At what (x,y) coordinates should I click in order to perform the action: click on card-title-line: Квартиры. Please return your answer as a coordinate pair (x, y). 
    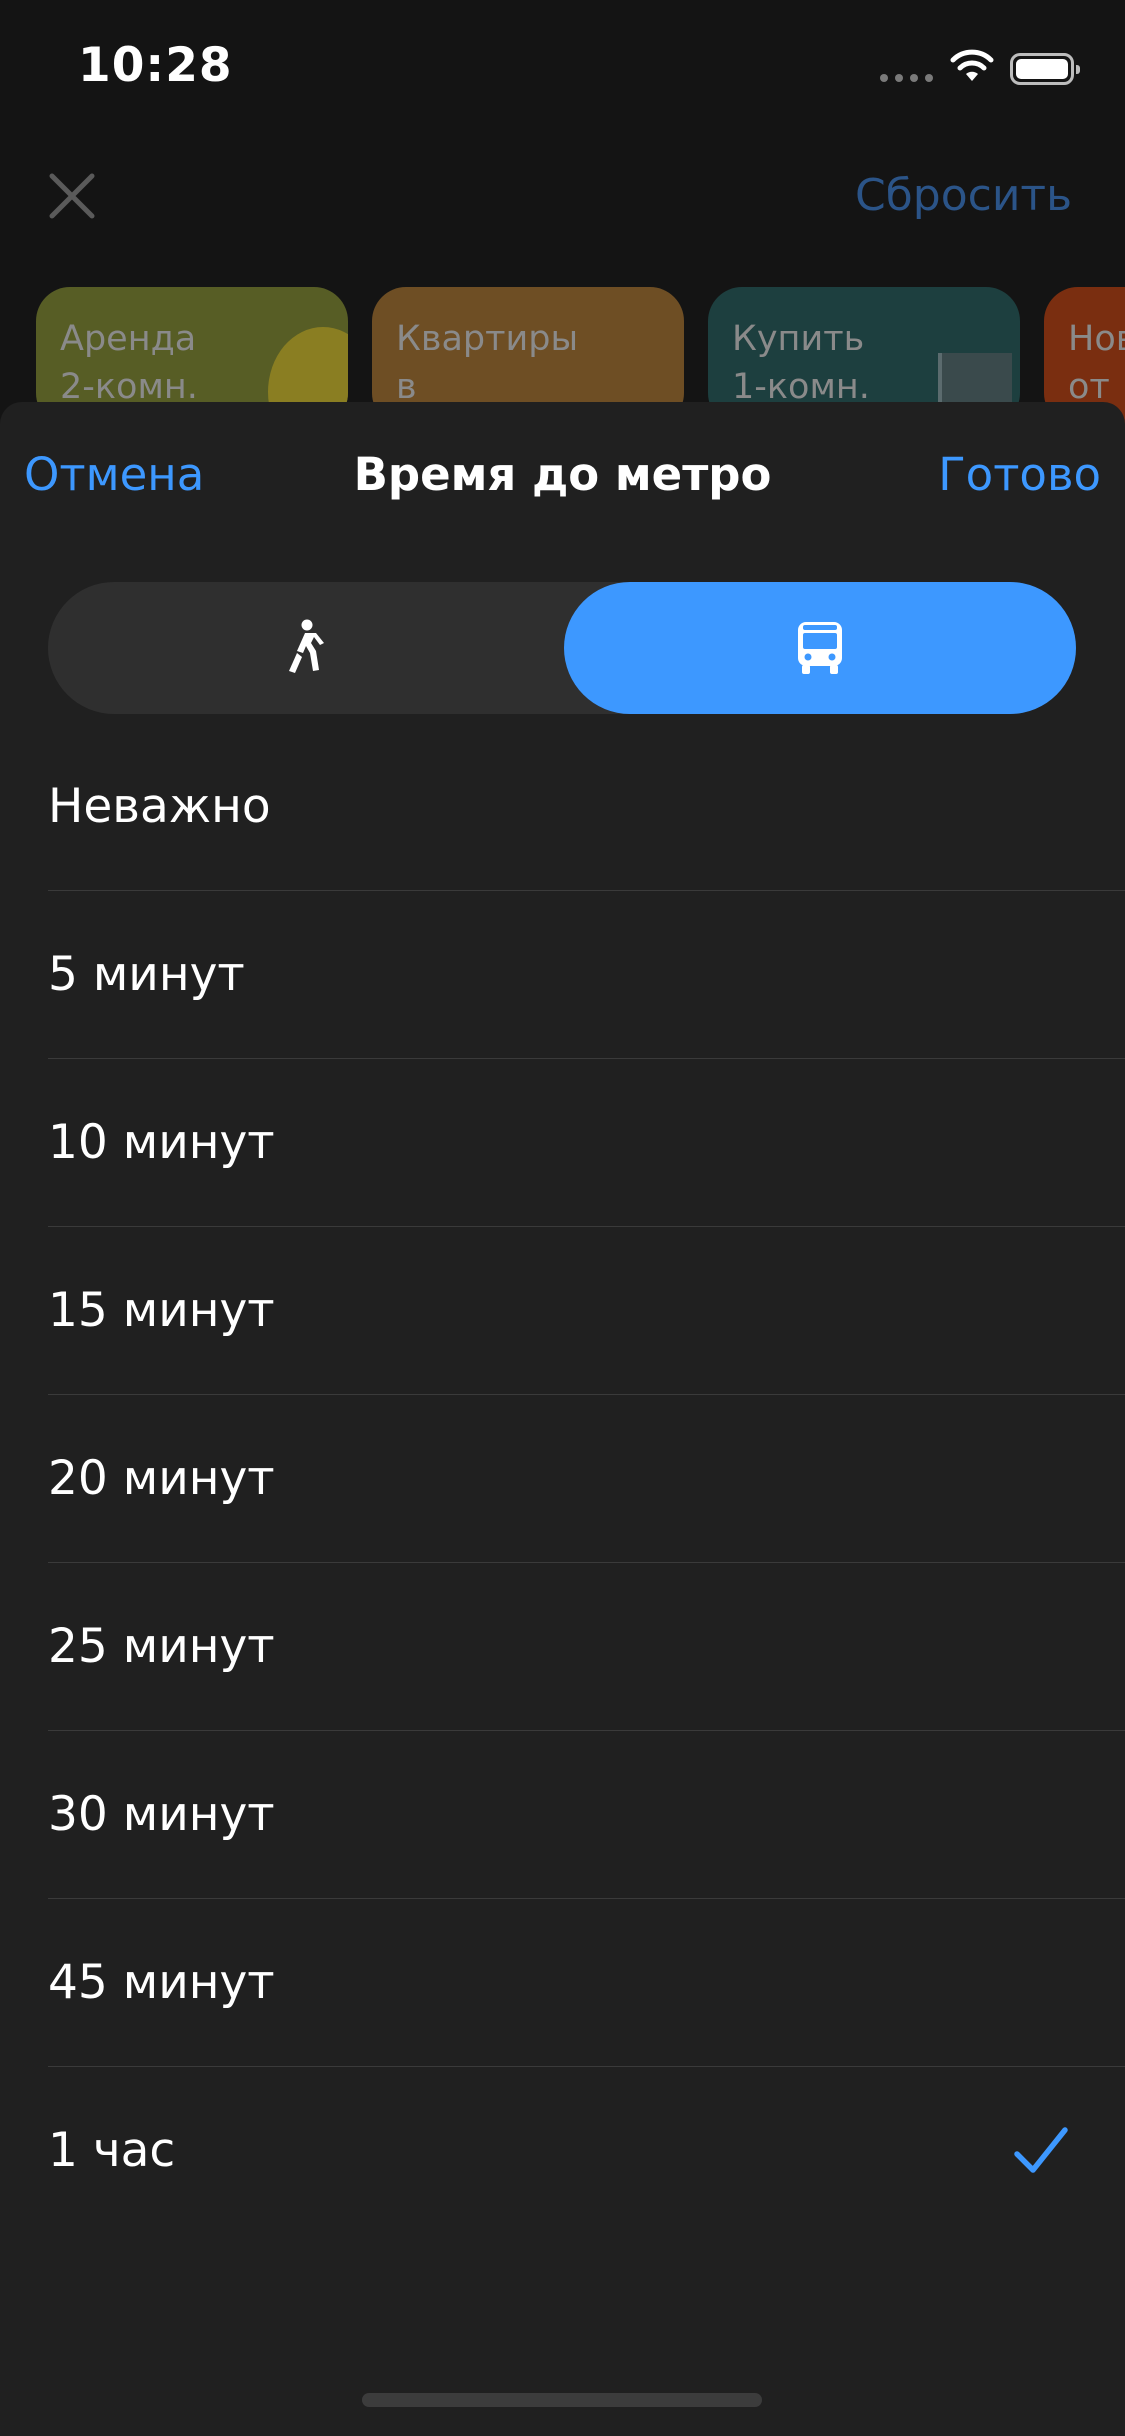
    Looking at the image, I should click on (487, 339).